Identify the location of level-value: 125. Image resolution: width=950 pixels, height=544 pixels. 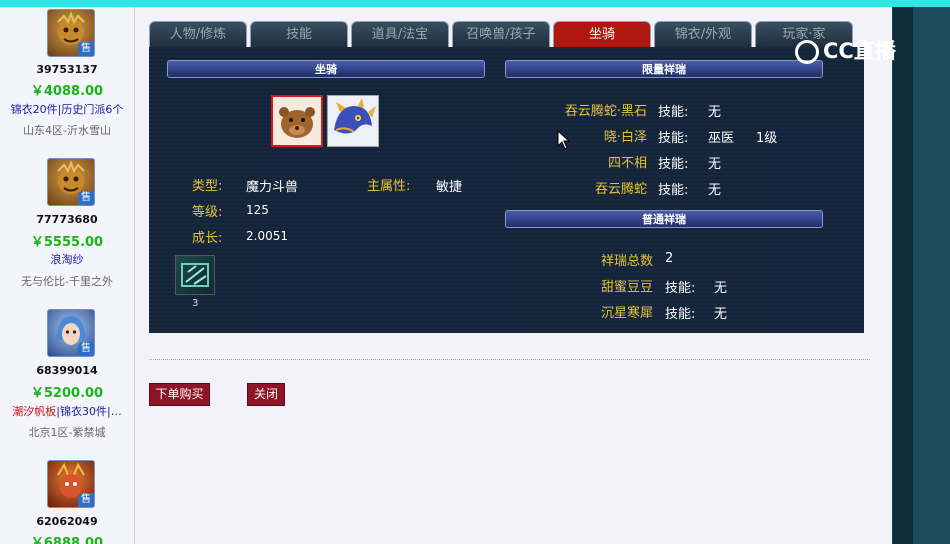
(257, 210).